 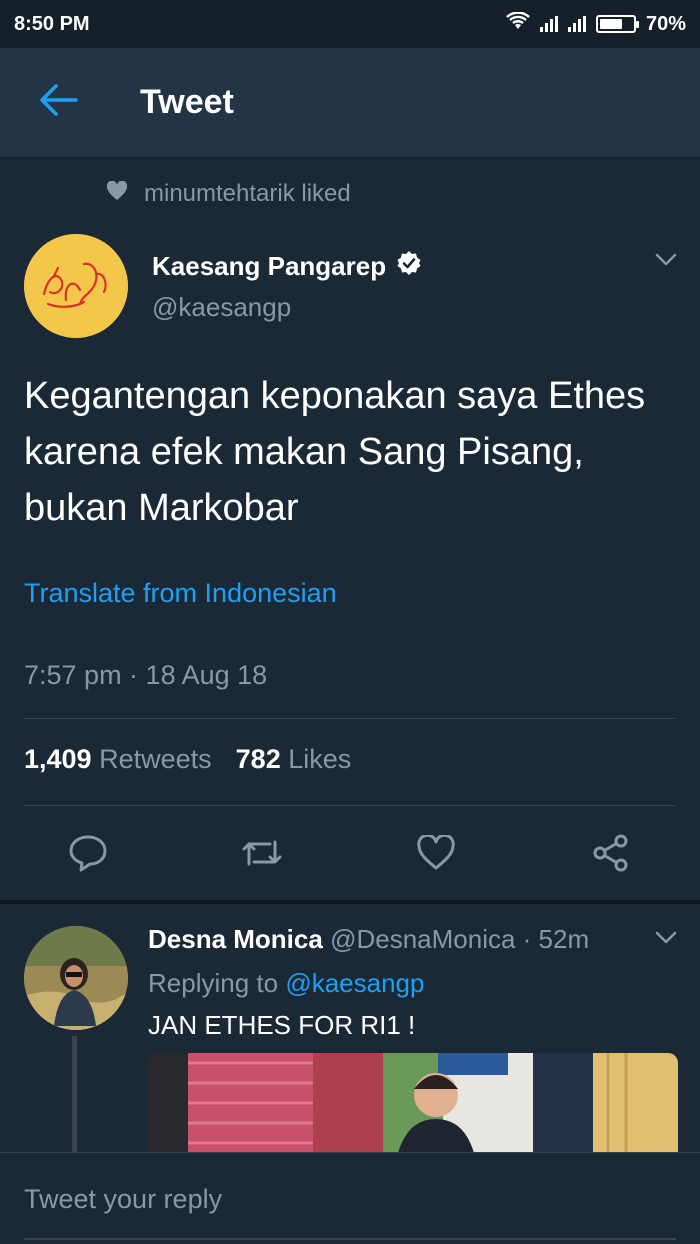 I want to click on retweet-button, so click(x=262, y=855).